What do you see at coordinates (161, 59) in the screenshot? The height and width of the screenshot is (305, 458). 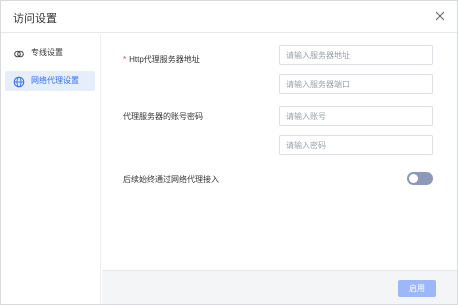 I see `http-proxy-label: * Http代理服务器地址` at bounding box center [161, 59].